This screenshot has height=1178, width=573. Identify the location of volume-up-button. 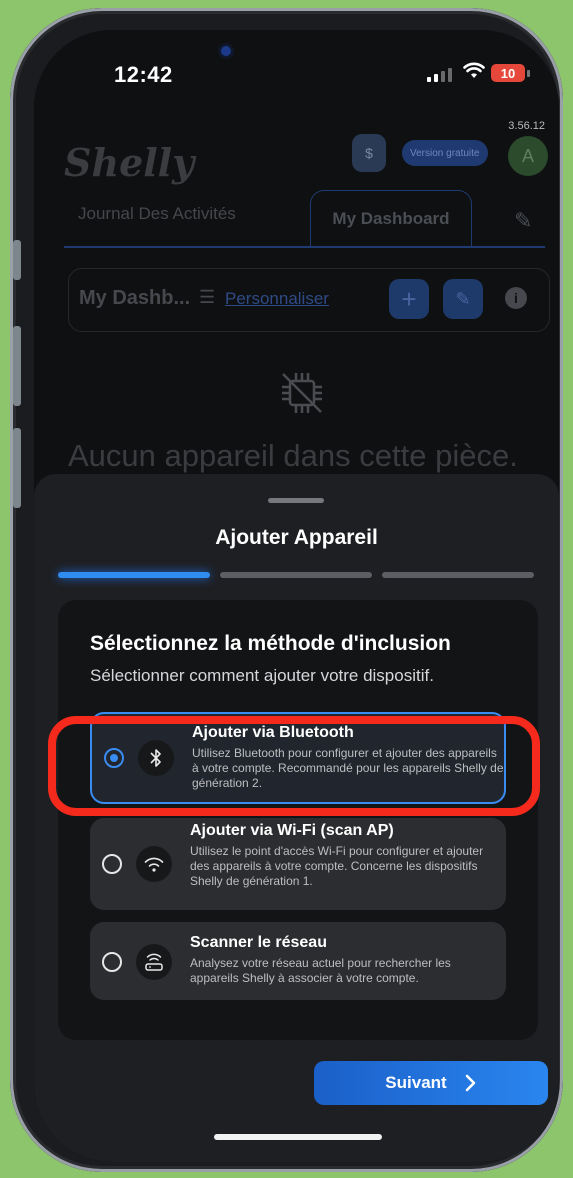
(17, 366).